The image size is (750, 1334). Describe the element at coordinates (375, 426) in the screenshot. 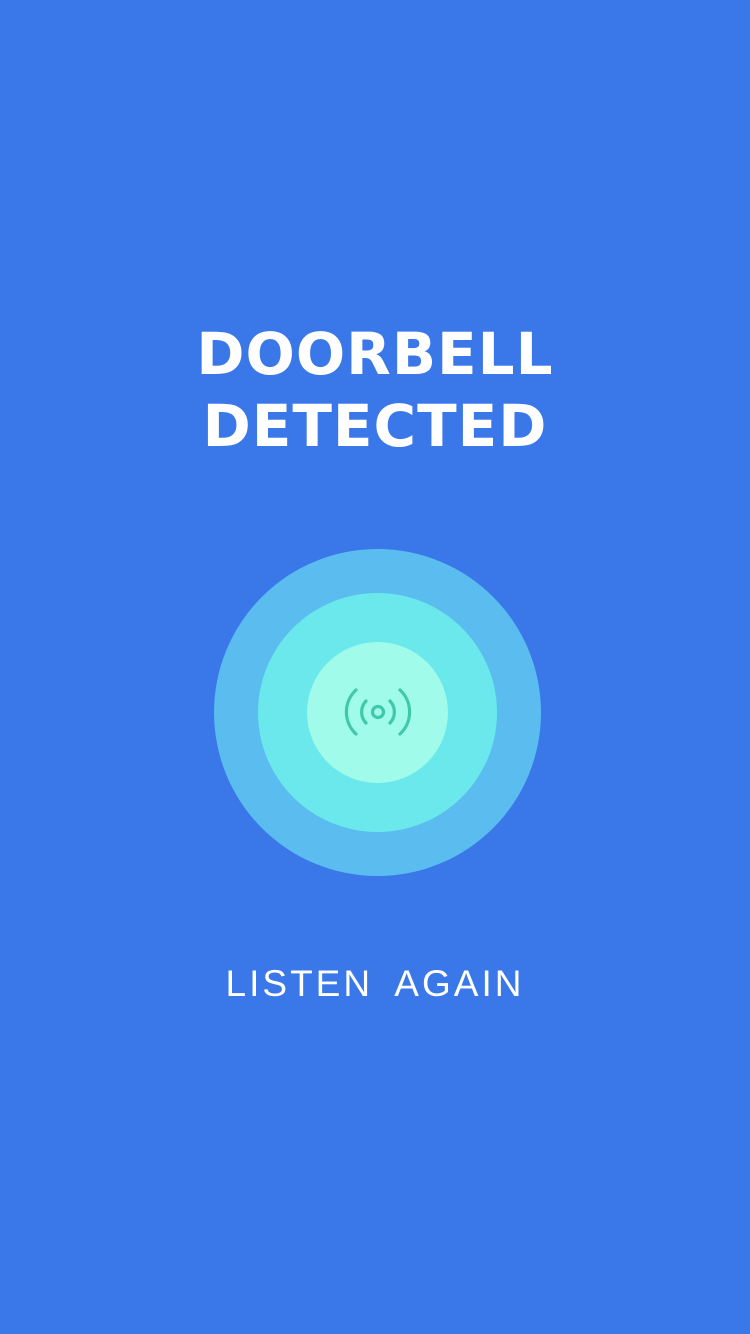

I see `alert-title-line-2: DETECTED` at that location.